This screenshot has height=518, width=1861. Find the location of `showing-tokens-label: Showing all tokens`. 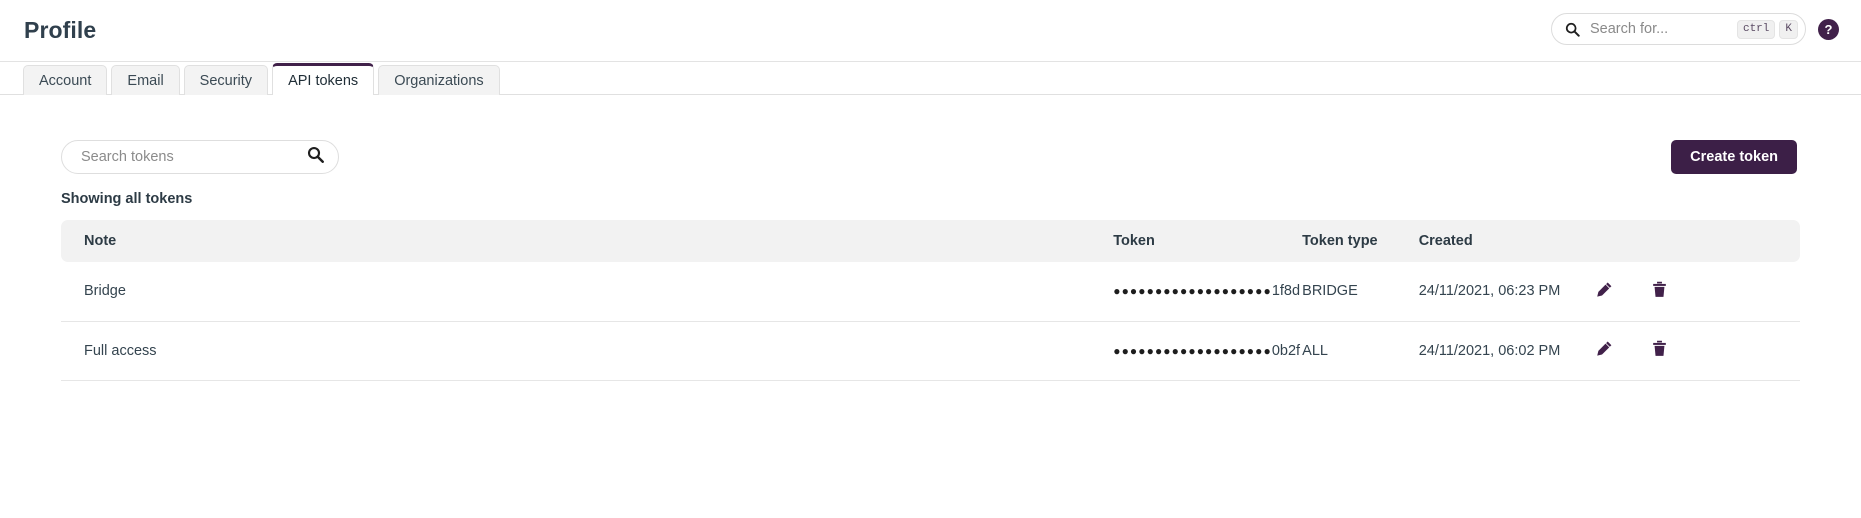

showing-tokens-label: Showing all tokens is located at coordinates (127, 199).